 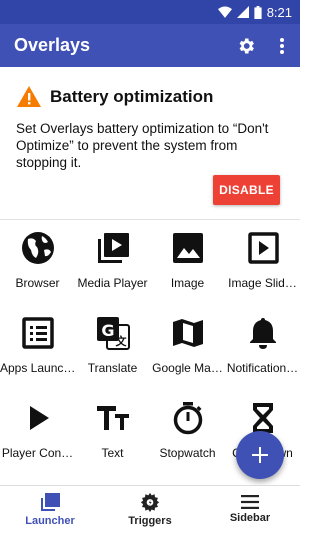 What do you see at coordinates (150, 12) in the screenshot?
I see `status-bar: 8:21` at bounding box center [150, 12].